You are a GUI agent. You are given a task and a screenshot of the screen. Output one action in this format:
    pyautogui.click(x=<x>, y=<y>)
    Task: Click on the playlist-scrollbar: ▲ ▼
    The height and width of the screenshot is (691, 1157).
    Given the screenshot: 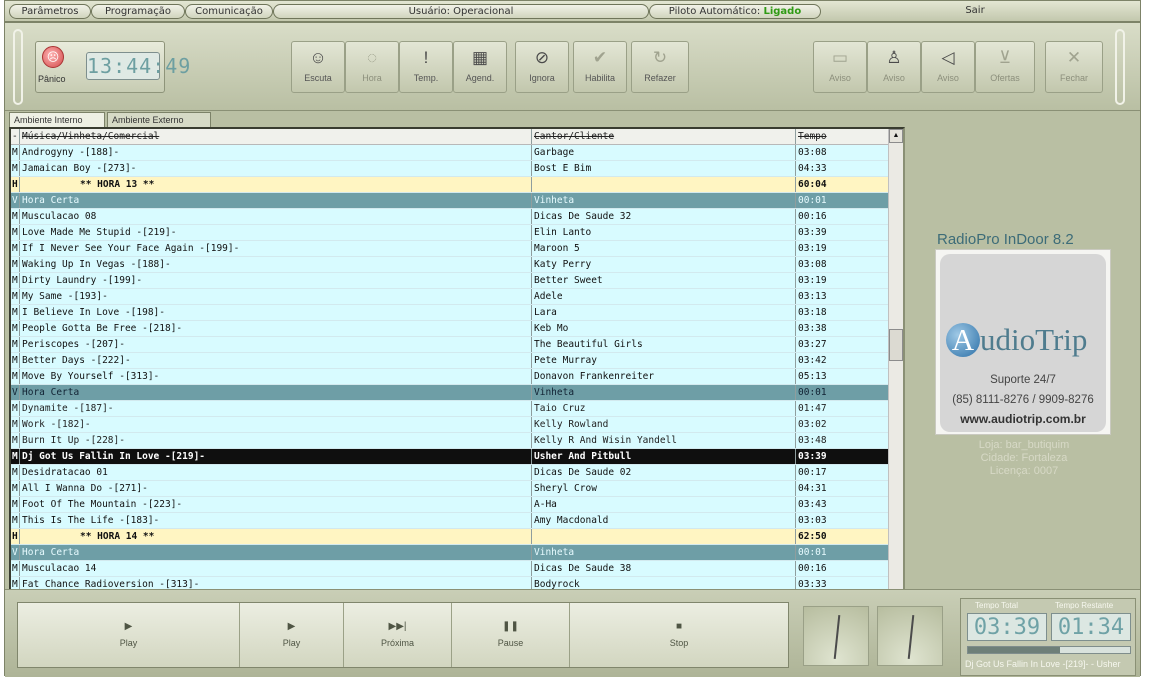 What is the action you would take?
    pyautogui.click(x=895, y=366)
    